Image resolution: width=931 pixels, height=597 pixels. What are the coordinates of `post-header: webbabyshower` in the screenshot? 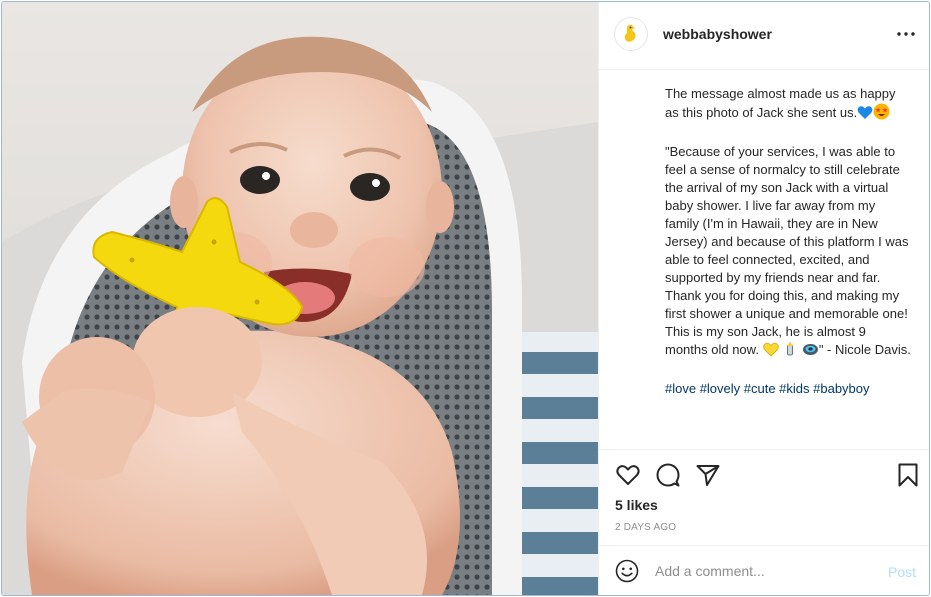 It's located at (764, 36).